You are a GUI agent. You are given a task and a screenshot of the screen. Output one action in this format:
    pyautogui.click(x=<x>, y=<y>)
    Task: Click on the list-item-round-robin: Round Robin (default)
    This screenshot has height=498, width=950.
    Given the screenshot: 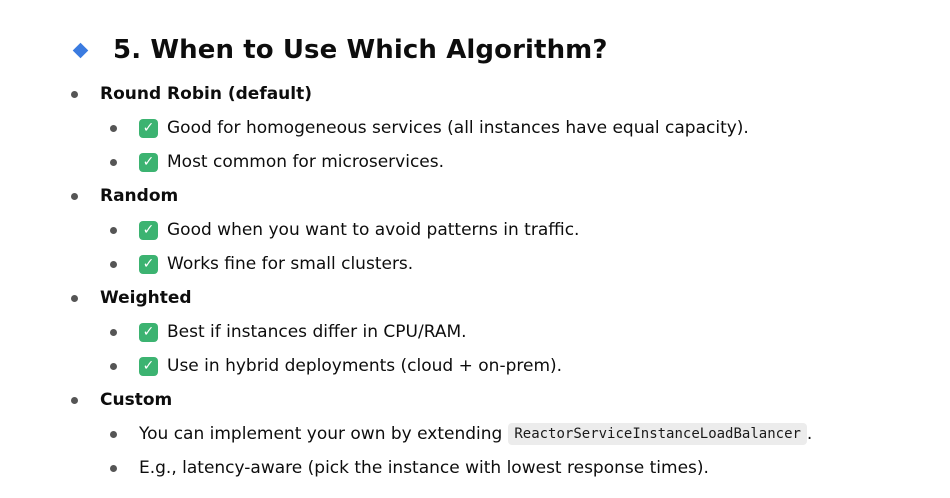 What is the action you would take?
    pyautogui.click(x=191, y=94)
    